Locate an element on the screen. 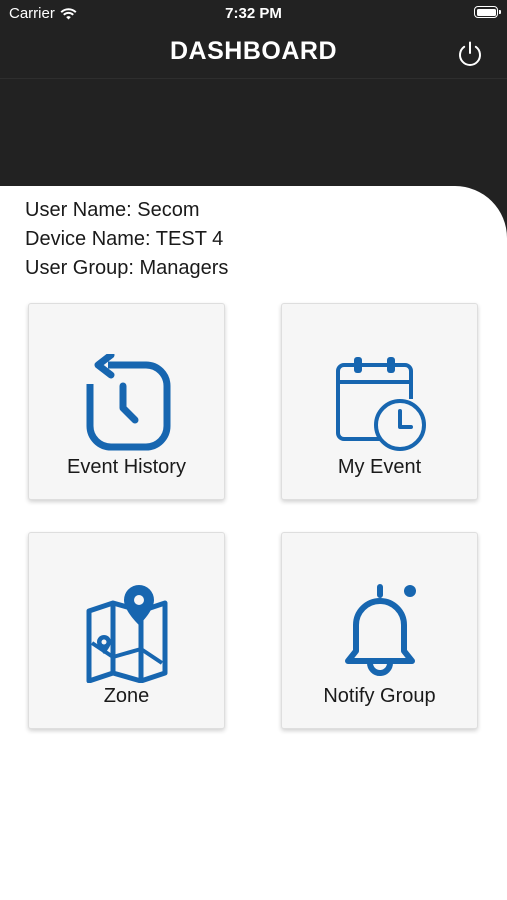 The image size is (507, 900). tile-label-my-event: My Event is located at coordinates (379, 467).